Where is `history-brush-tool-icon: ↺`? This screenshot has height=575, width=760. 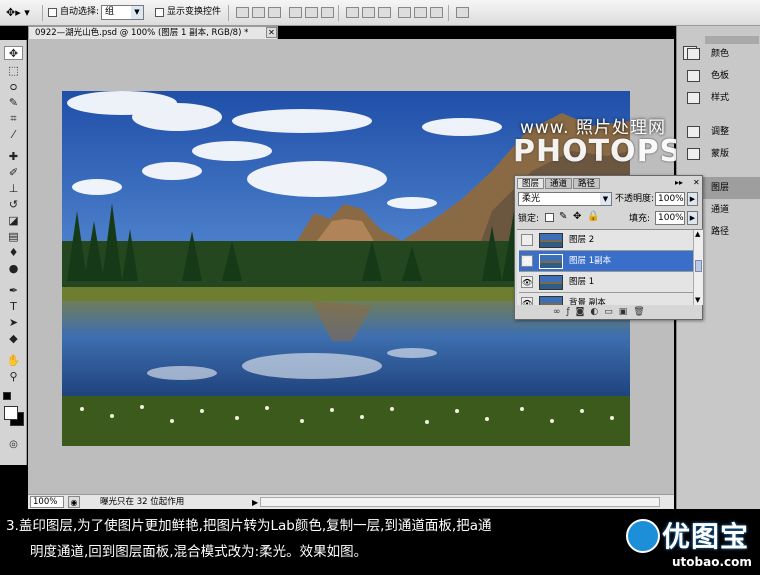 history-brush-tool-icon: ↺ is located at coordinates (13, 205).